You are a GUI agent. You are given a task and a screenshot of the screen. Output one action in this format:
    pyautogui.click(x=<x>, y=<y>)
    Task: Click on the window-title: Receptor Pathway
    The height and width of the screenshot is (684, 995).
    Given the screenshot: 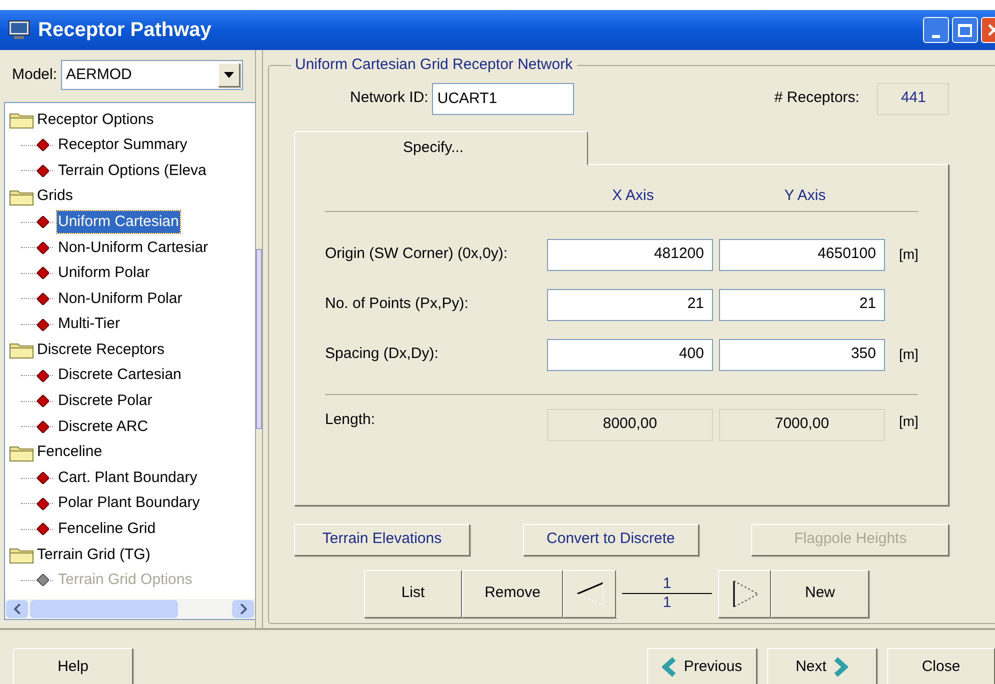 What is the action you would take?
    pyautogui.click(x=125, y=30)
    